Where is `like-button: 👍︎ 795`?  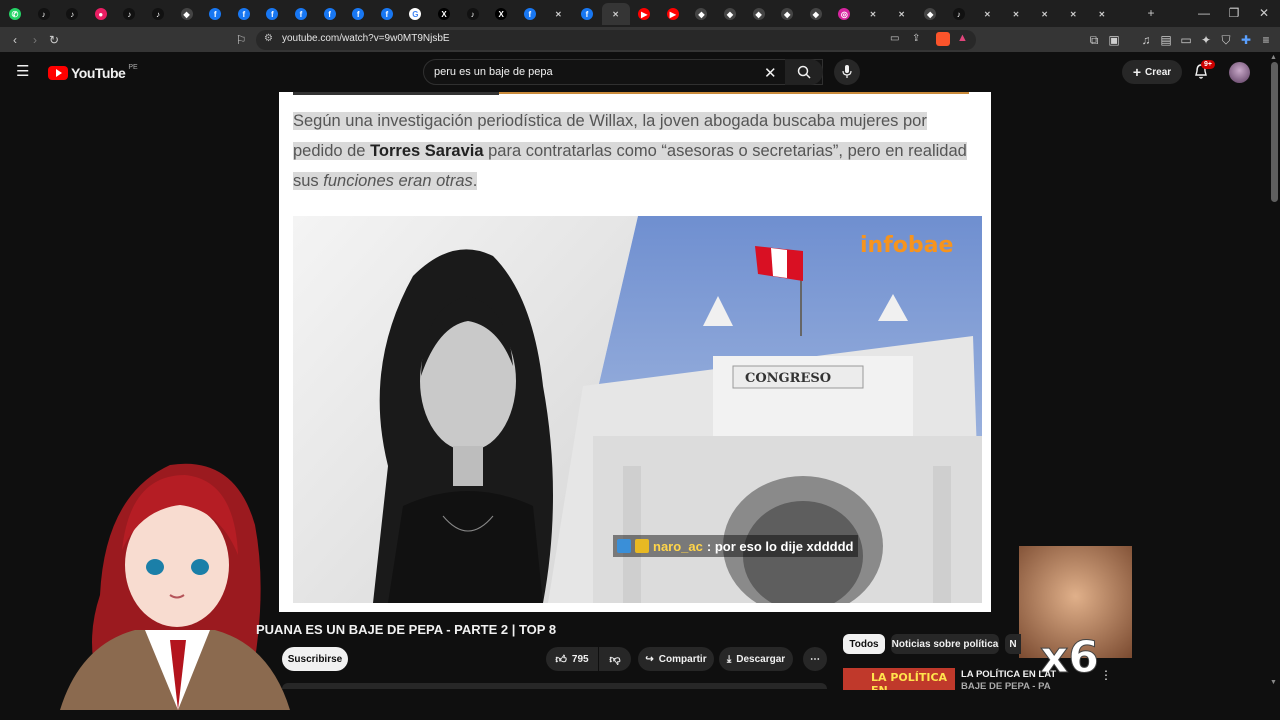 like-button: 👍︎ 795 is located at coordinates (572, 659).